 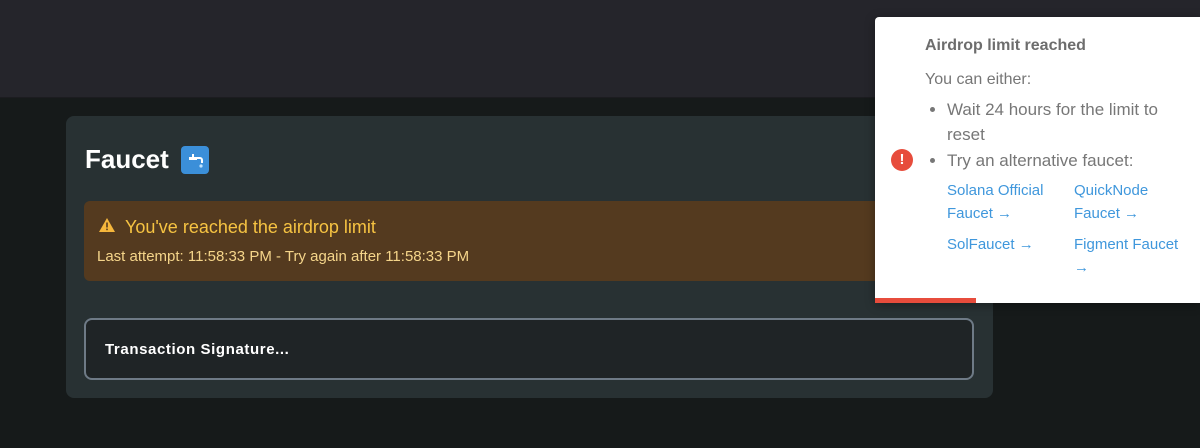 What do you see at coordinates (1005, 45) in the screenshot?
I see `toast-title: Airdrop limit reached` at bounding box center [1005, 45].